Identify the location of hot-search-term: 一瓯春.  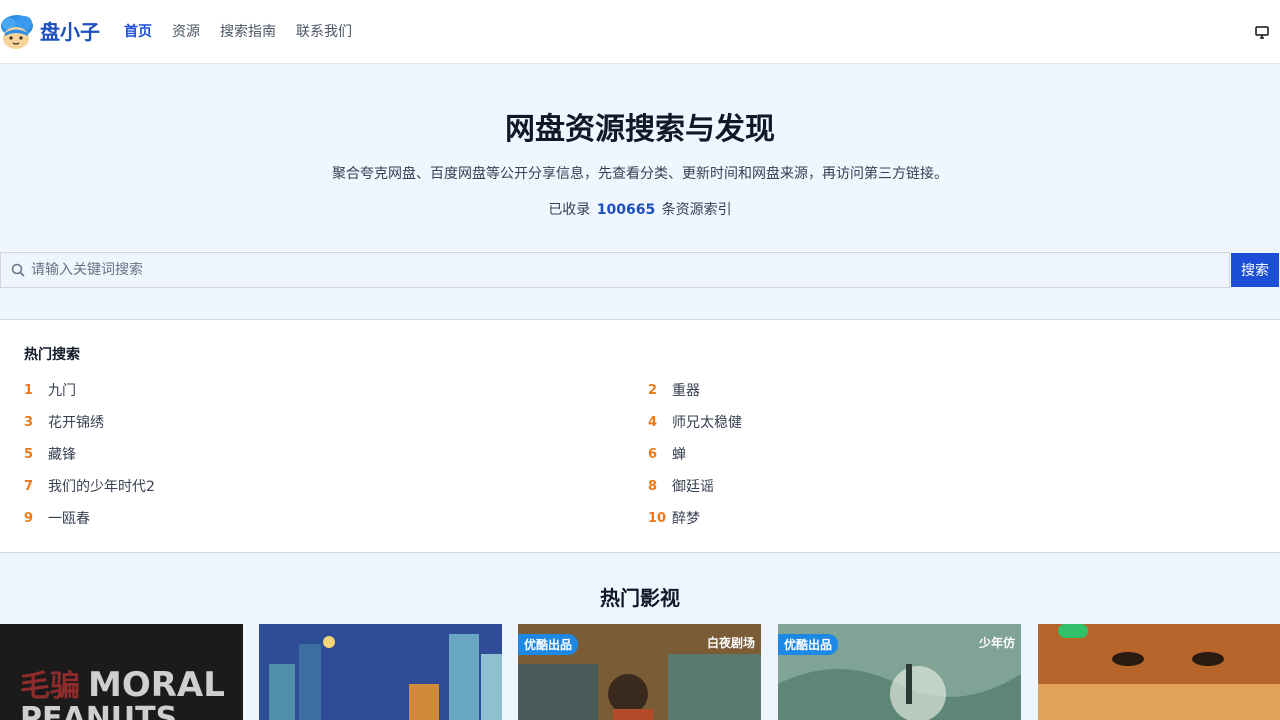
(69, 518).